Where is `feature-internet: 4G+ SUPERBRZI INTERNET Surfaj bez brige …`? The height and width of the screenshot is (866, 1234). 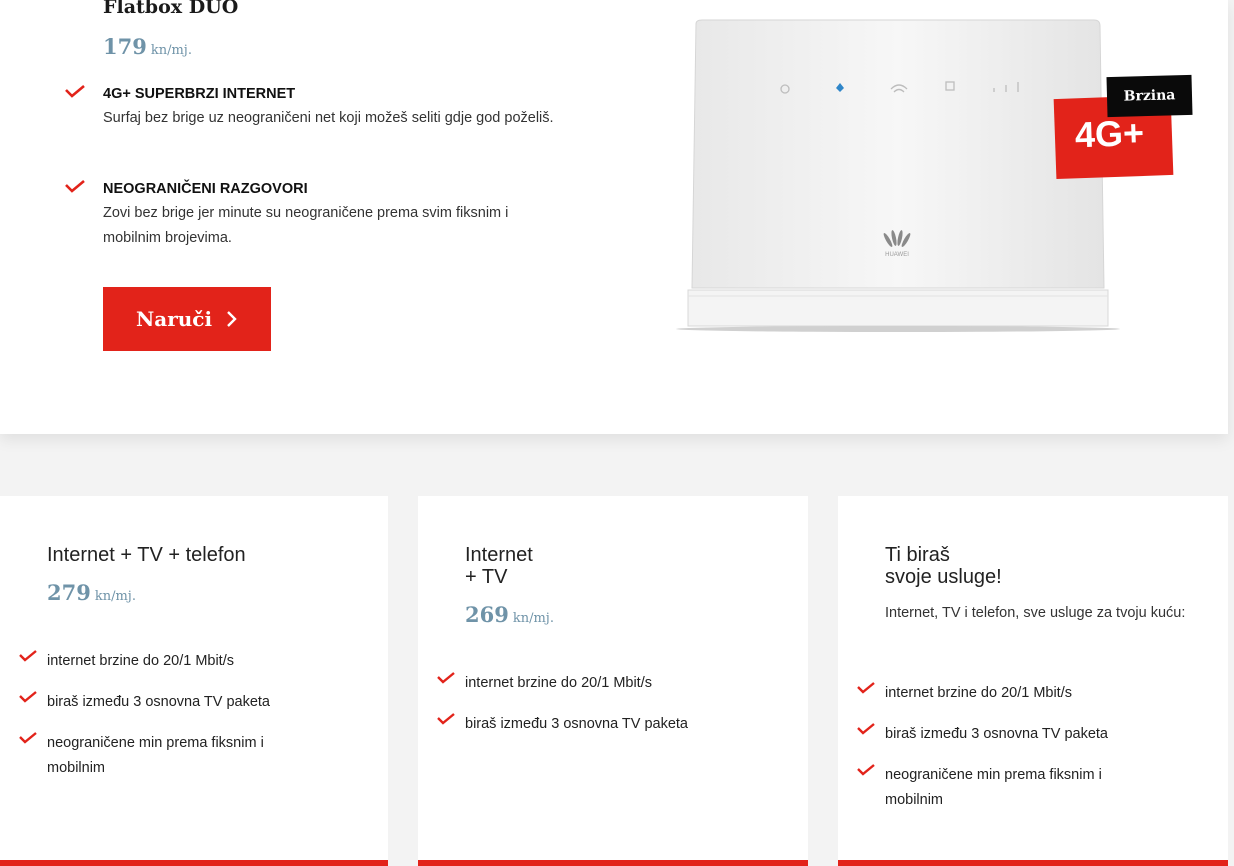 feature-internet: 4G+ SUPERBRZI INTERNET Surfaj bez brige … is located at coordinates (314, 107).